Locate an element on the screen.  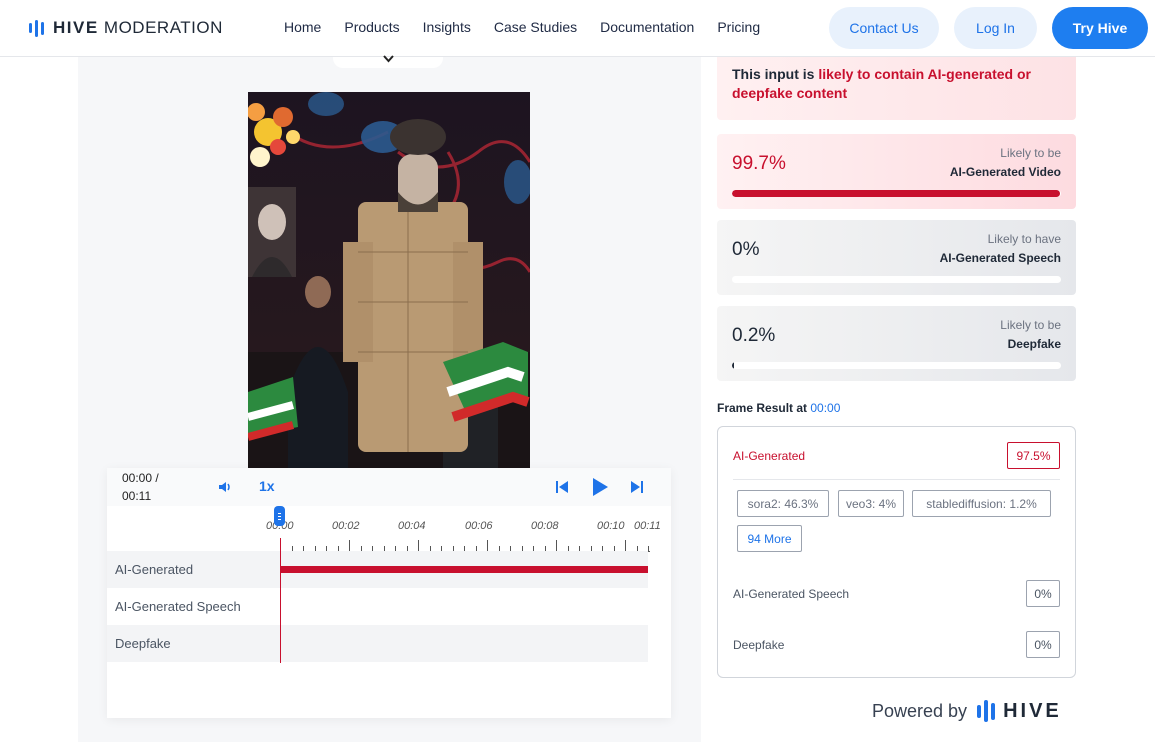
playback-speed-button: 1x is located at coordinates (267, 486).